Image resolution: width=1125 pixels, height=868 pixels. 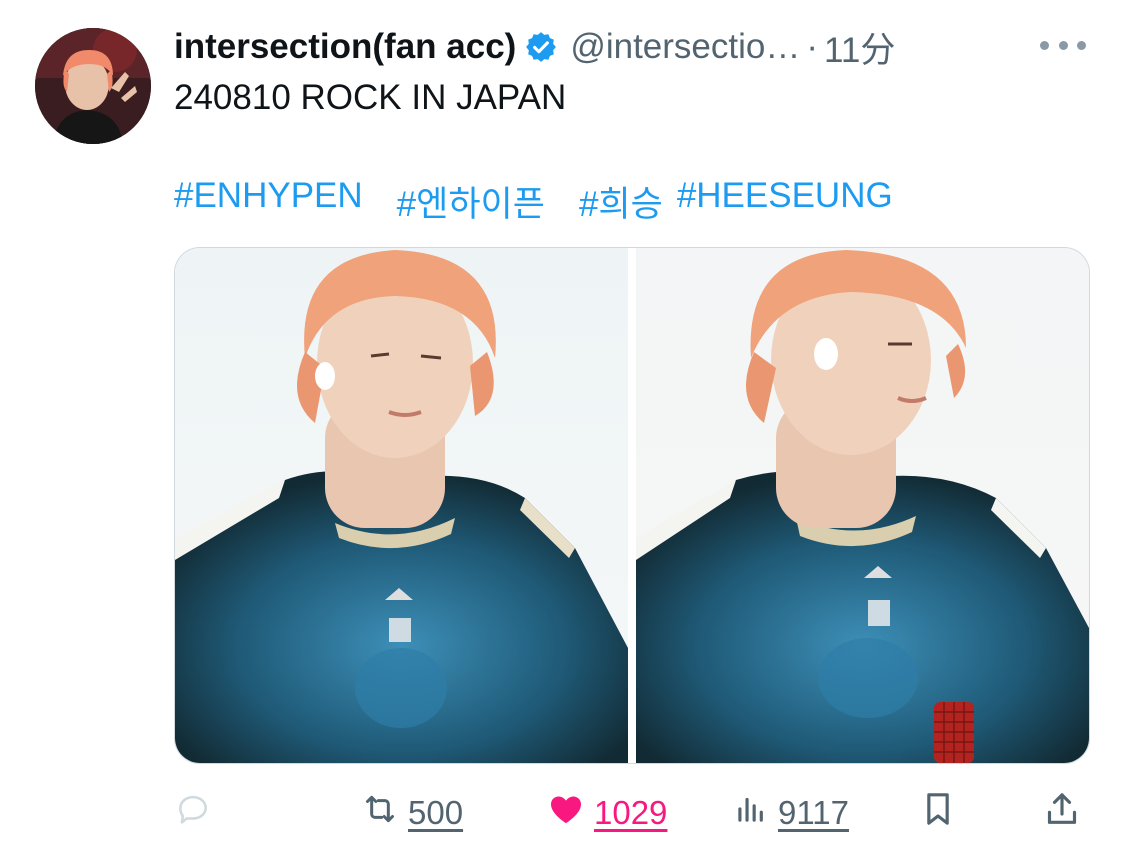 What do you see at coordinates (621, 201) in the screenshot?
I see `hashtag-link: #희승` at bounding box center [621, 201].